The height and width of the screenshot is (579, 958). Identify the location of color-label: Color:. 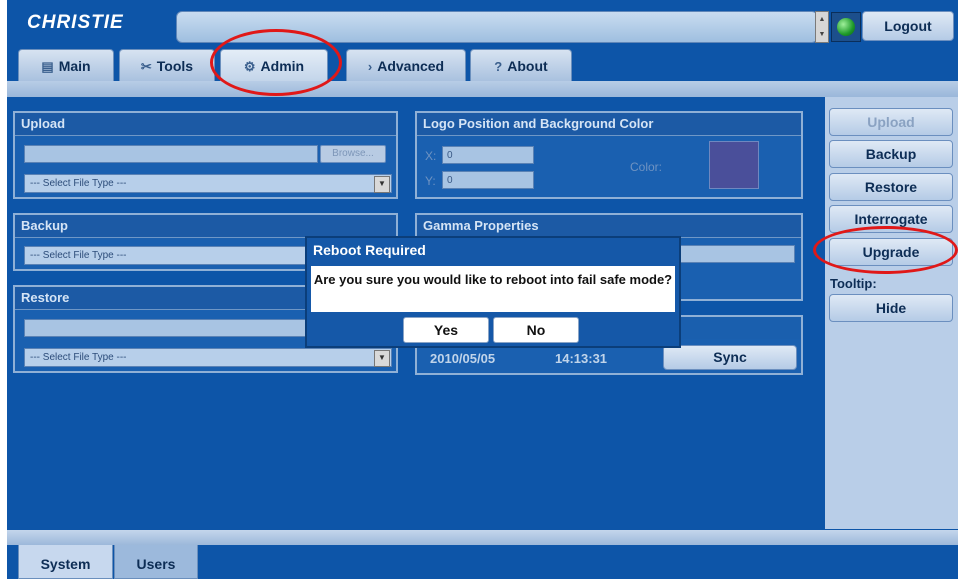
(646, 167).